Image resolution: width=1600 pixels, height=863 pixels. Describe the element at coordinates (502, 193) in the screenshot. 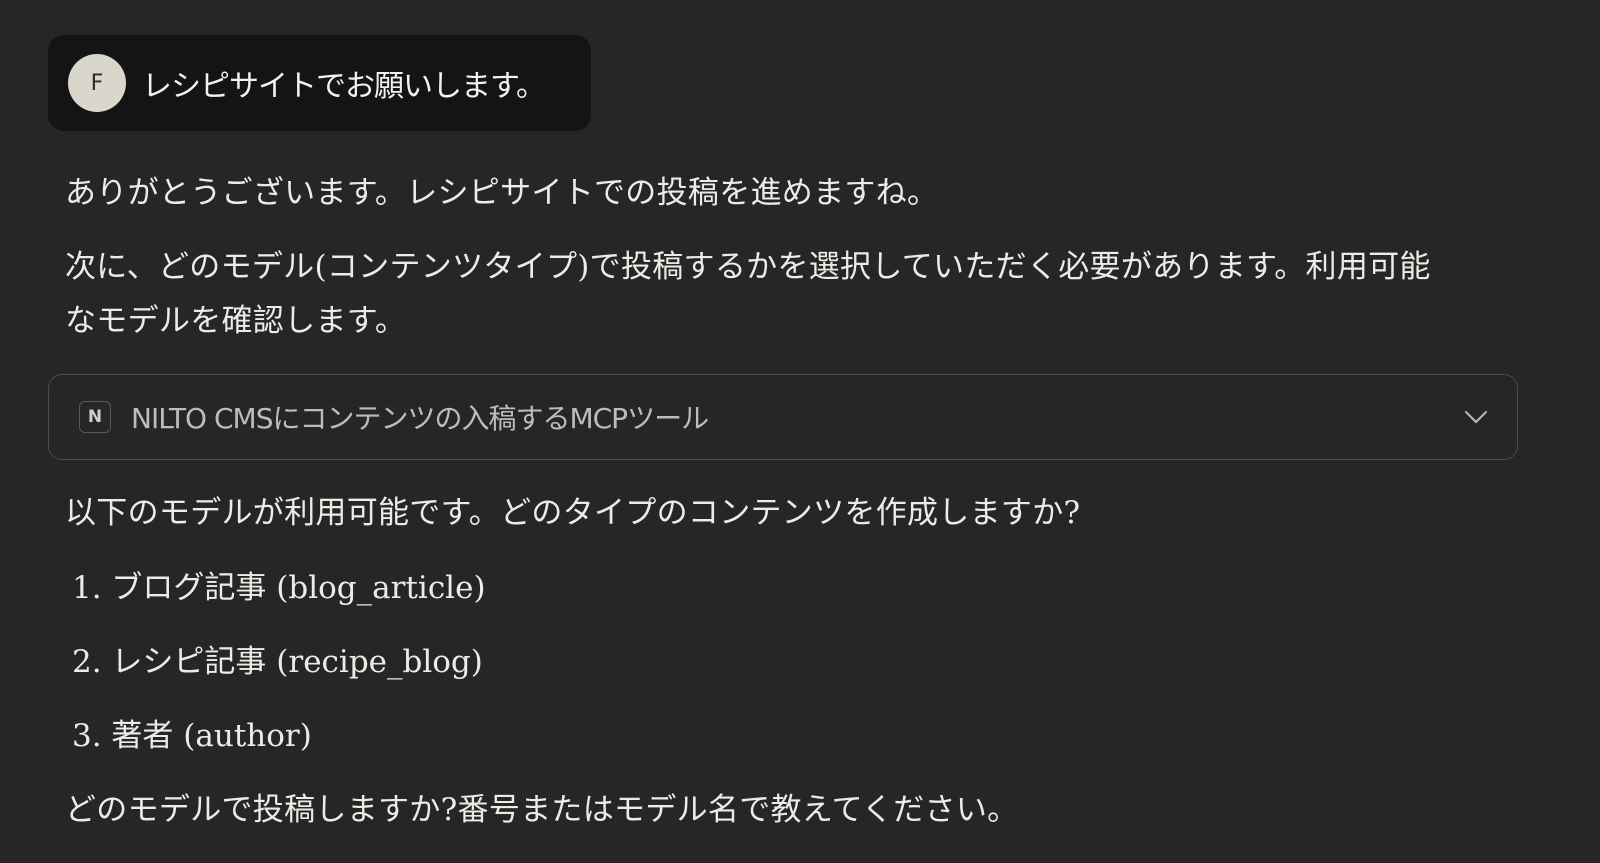

I see `assistant-paragraph-1: ありがとうございます。レシピサイトでの投稿を進めますね。` at that location.